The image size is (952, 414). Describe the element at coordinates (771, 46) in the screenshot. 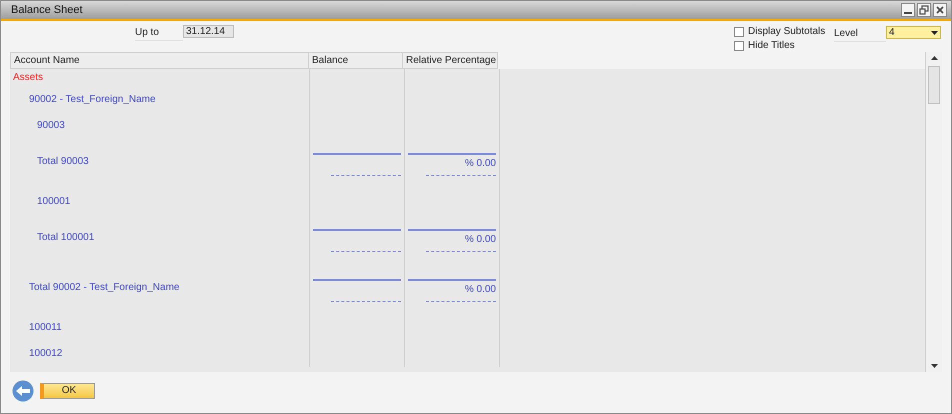

I see `option-label: Hide Titles` at that location.